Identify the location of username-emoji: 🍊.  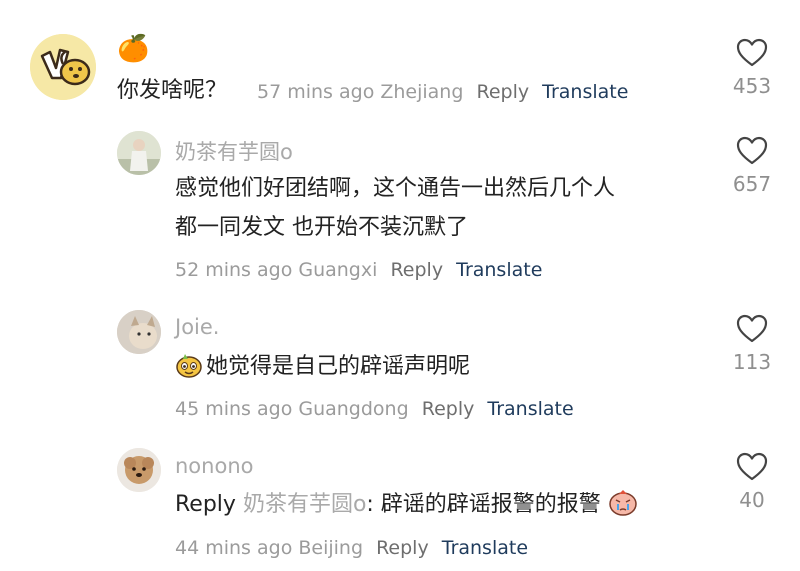
(133, 49).